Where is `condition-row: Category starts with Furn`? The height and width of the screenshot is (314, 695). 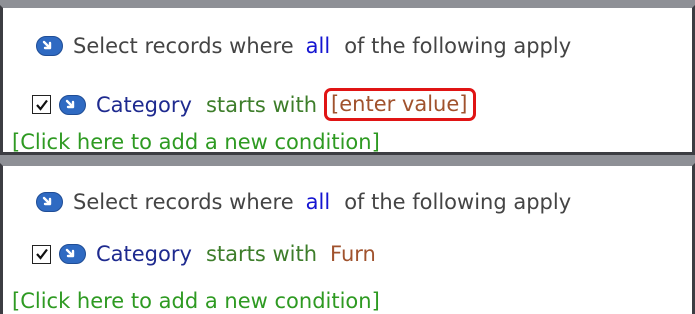
condition-row: Category starts with Furn is located at coordinates (362, 254).